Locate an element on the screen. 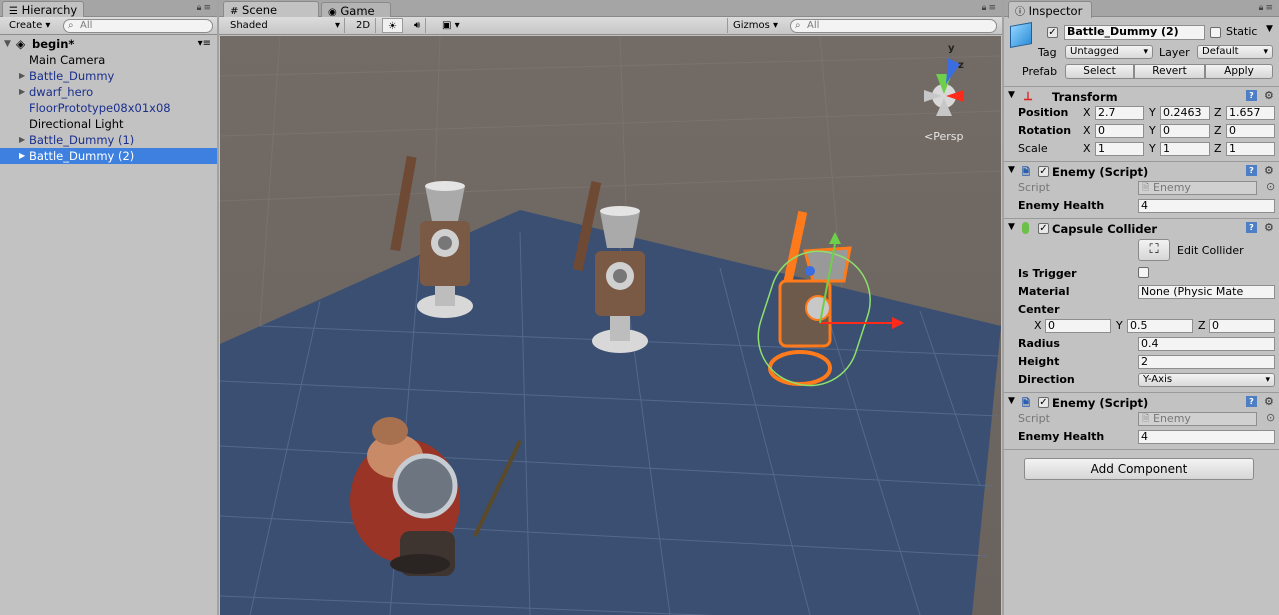  active-checkbox: ✓ is located at coordinates (1052, 32).